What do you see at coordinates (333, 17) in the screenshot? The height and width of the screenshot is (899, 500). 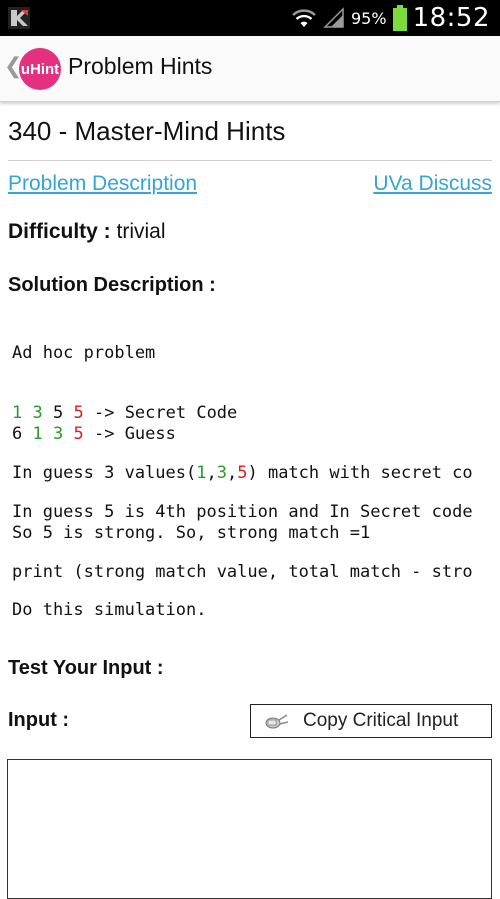 I see `signal-icon` at bounding box center [333, 17].